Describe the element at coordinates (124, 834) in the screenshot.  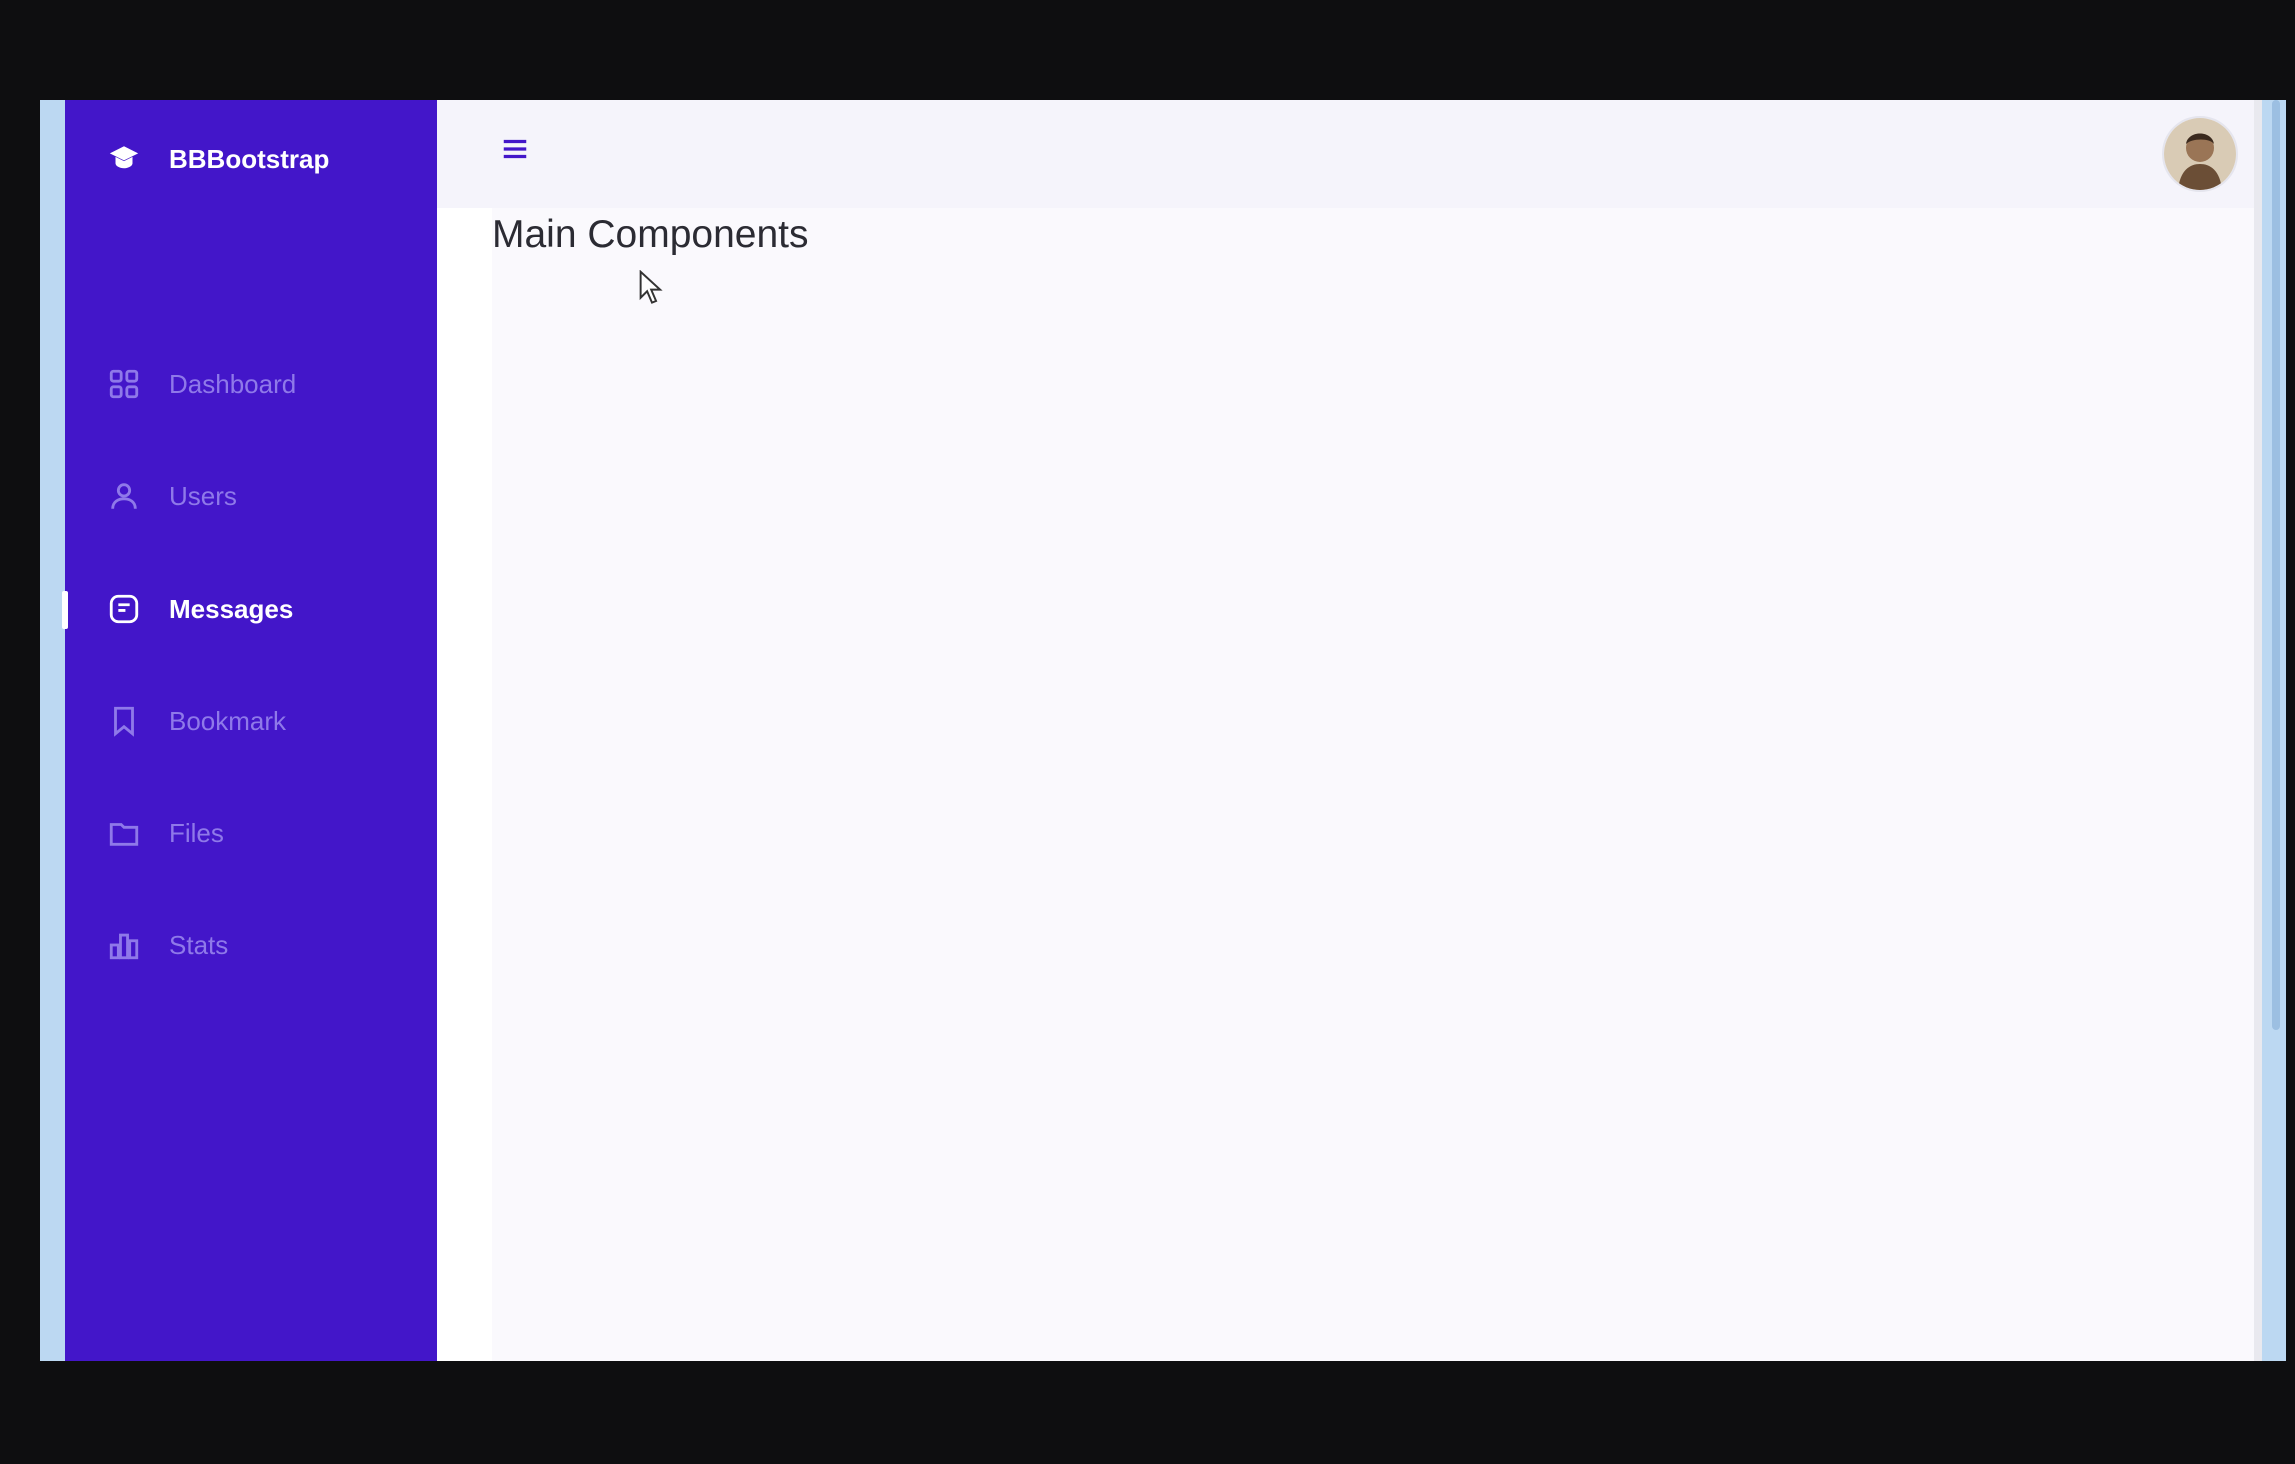
I see `folder-icon` at that location.